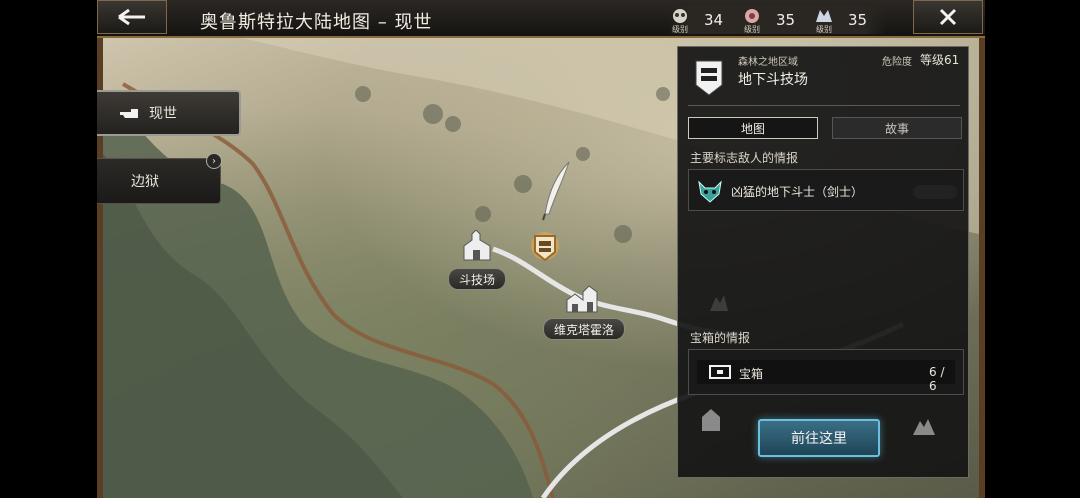 This screenshot has width=1080, height=498. Describe the element at coordinates (752, 21) in the screenshot. I see `rose-crest-icon: 级别` at that location.